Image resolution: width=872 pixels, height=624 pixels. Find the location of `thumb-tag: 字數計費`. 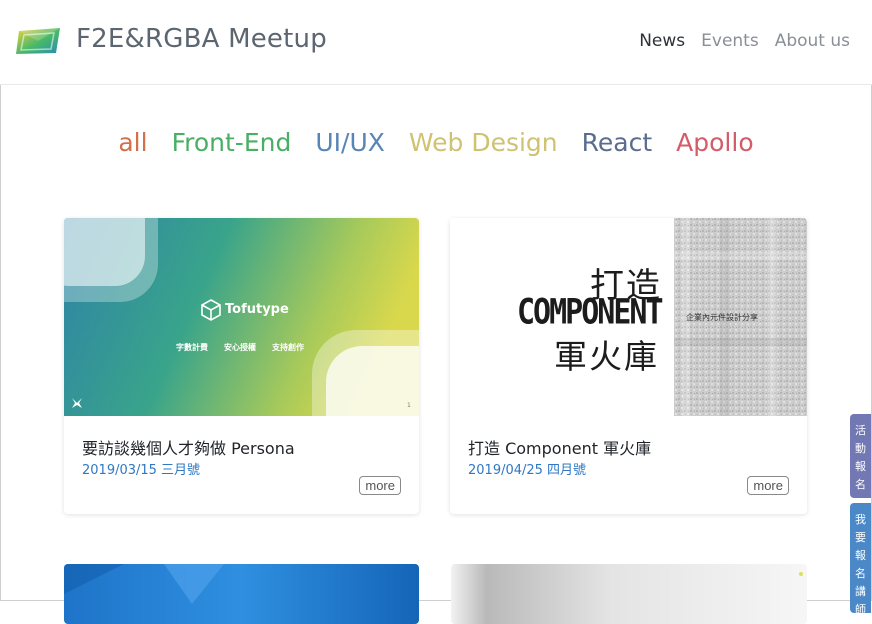

thumb-tag: 字數計費 is located at coordinates (192, 347).